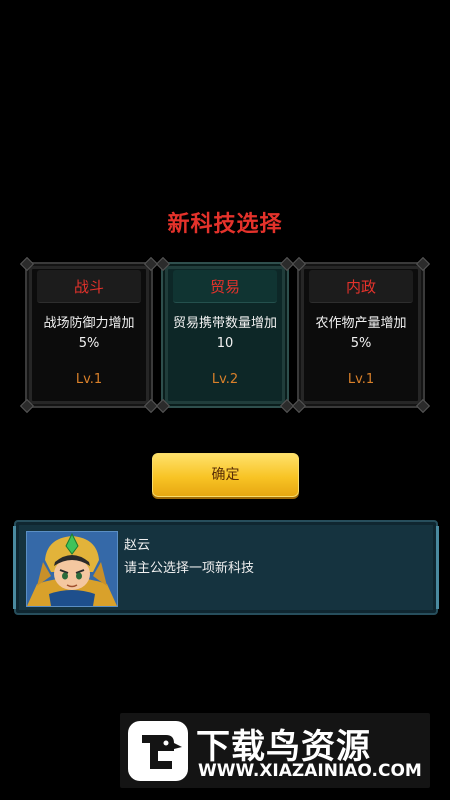  I want to click on card-name: 战斗, so click(88, 287).